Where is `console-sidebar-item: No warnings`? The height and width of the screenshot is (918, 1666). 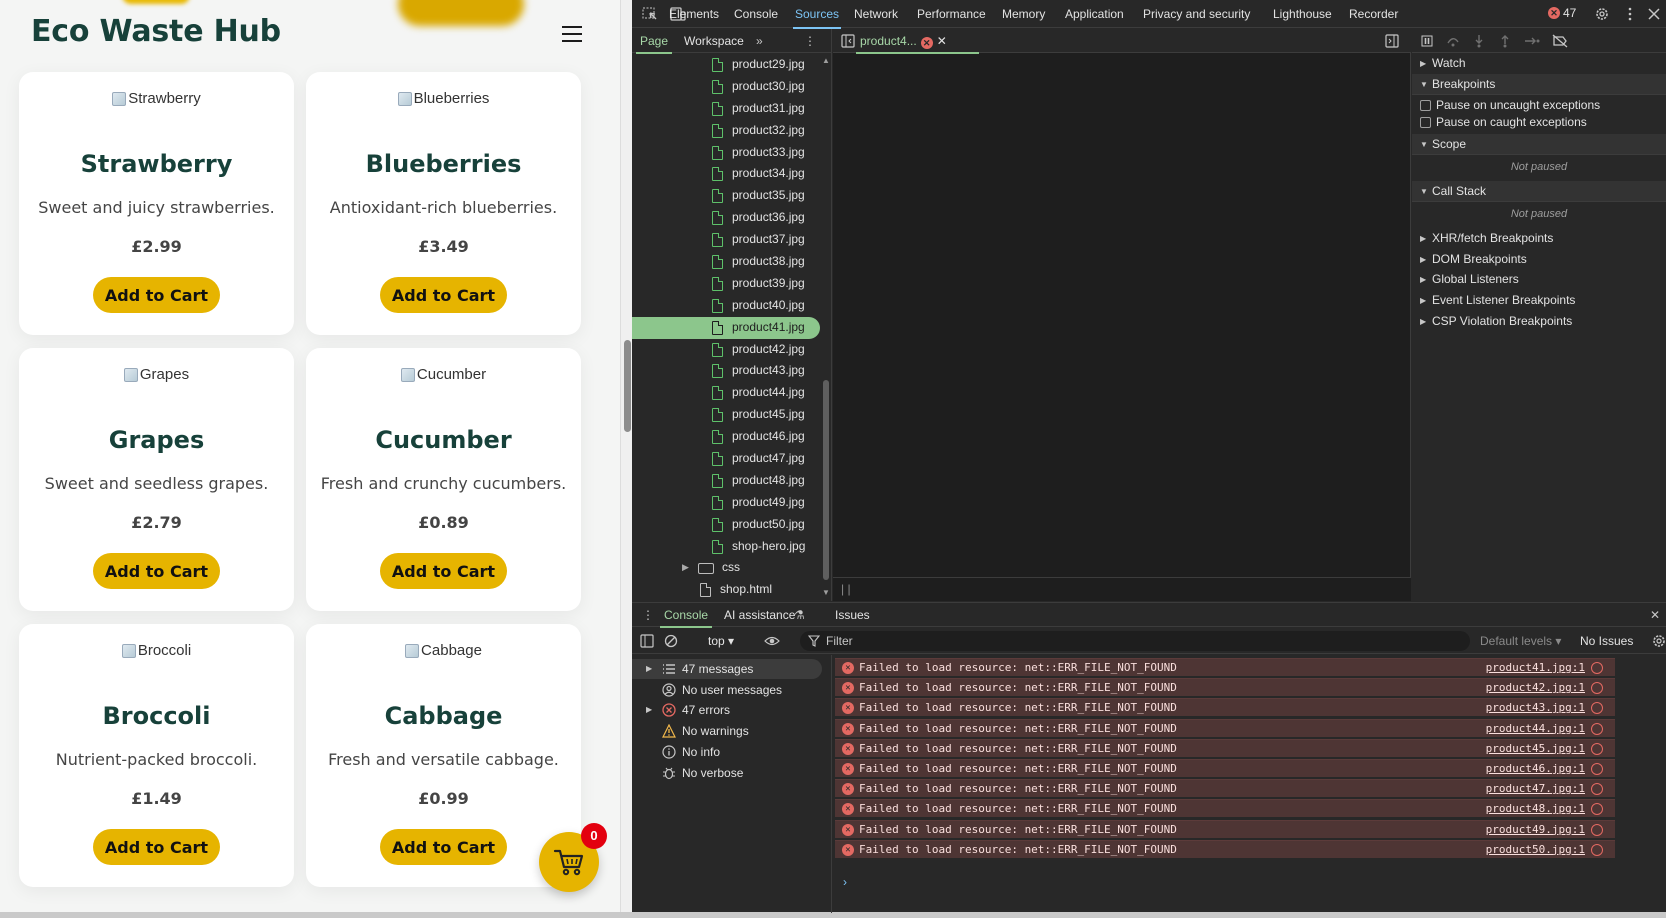 console-sidebar-item: No warnings is located at coordinates (727, 731).